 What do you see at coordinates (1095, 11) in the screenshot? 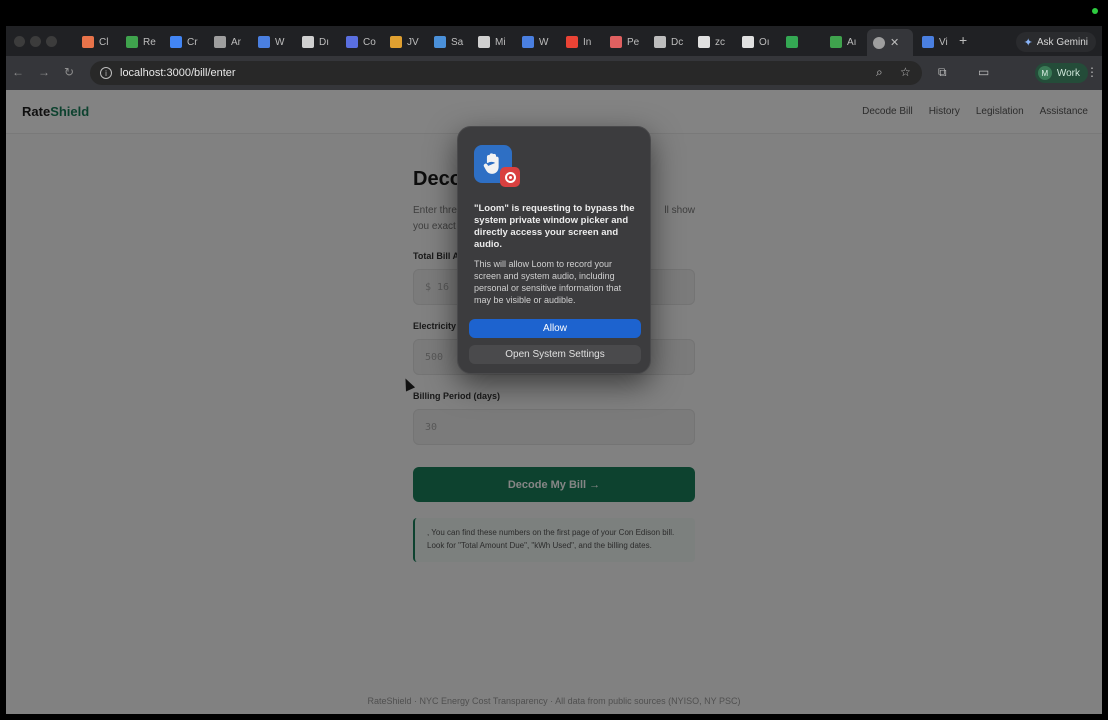
I see `recording-indicator-icon` at bounding box center [1095, 11].